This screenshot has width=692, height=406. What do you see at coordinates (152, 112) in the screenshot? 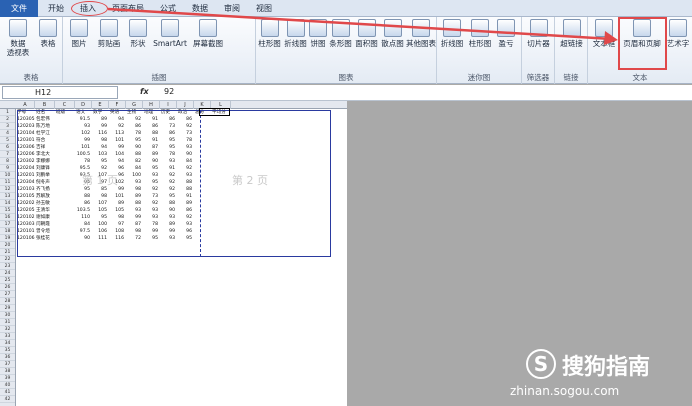
I see `cell: 地理` at bounding box center [152, 112].